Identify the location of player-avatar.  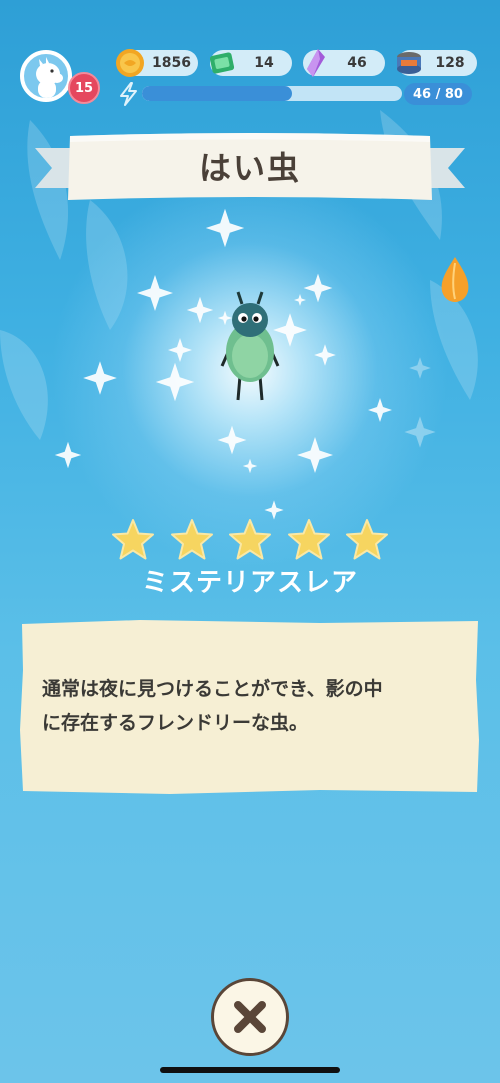
(46, 76).